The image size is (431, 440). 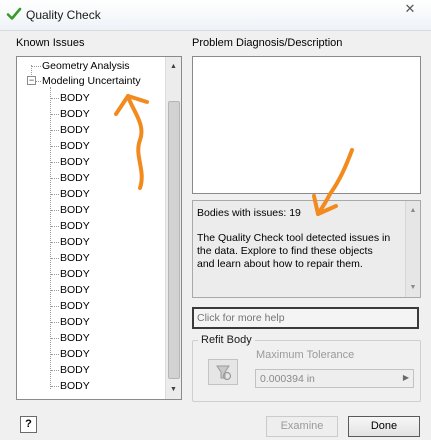 What do you see at coordinates (267, 43) in the screenshot?
I see `problem-diagnosis-label: Problem Diagnosis/Description` at bounding box center [267, 43].